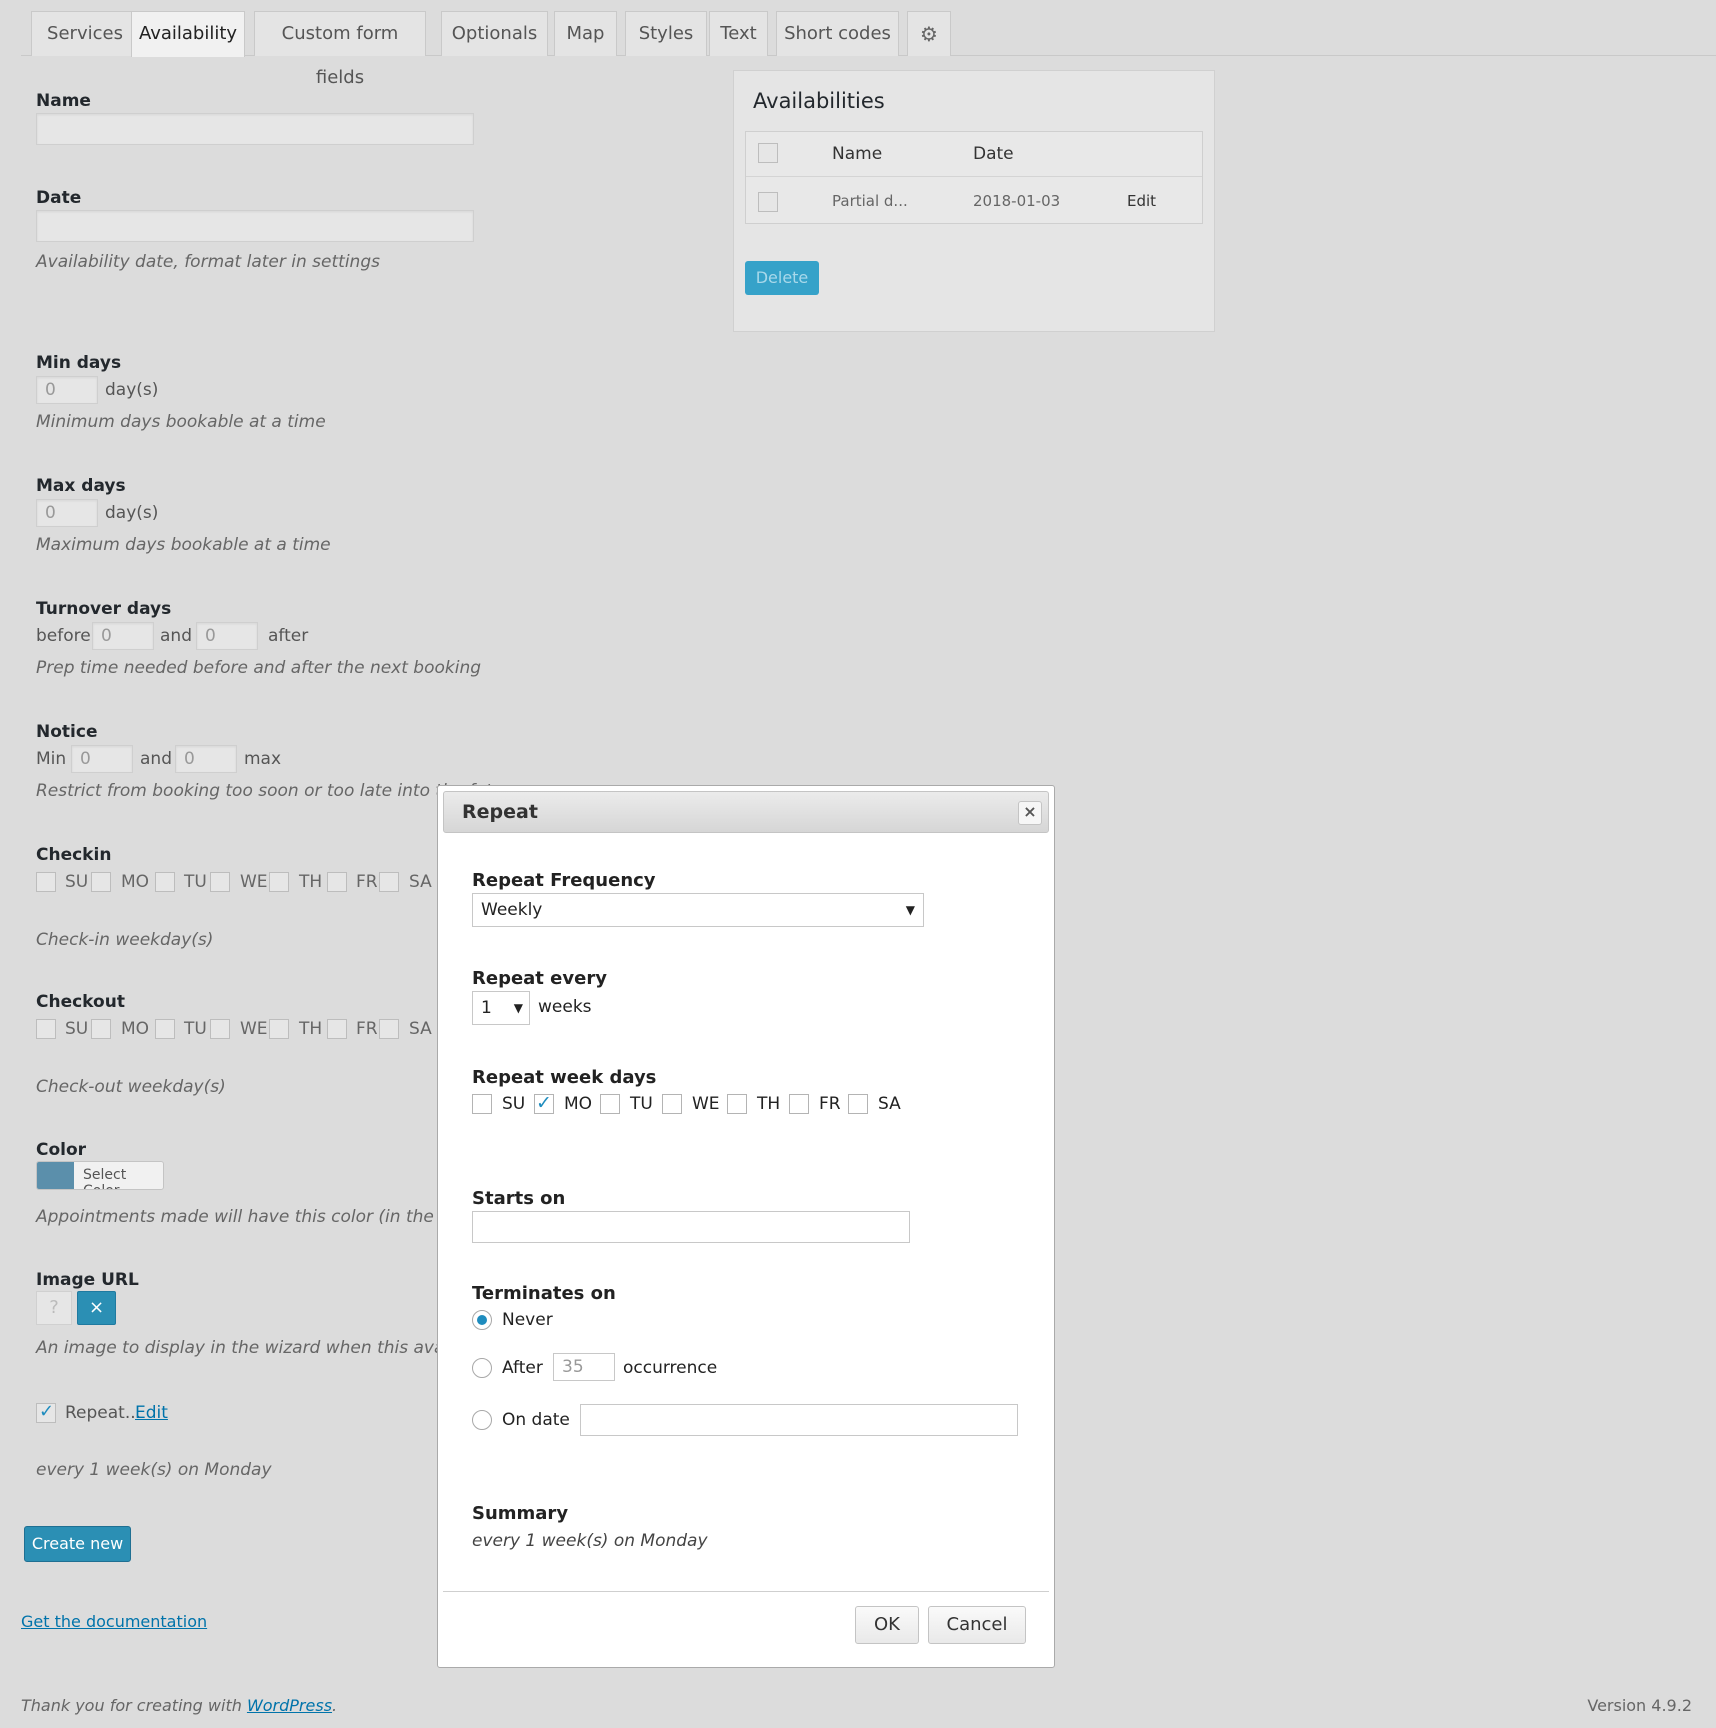  Describe the element at coordinates (46, 1029) in the screenshot. I see `checkout-su-checkbox` at that location.